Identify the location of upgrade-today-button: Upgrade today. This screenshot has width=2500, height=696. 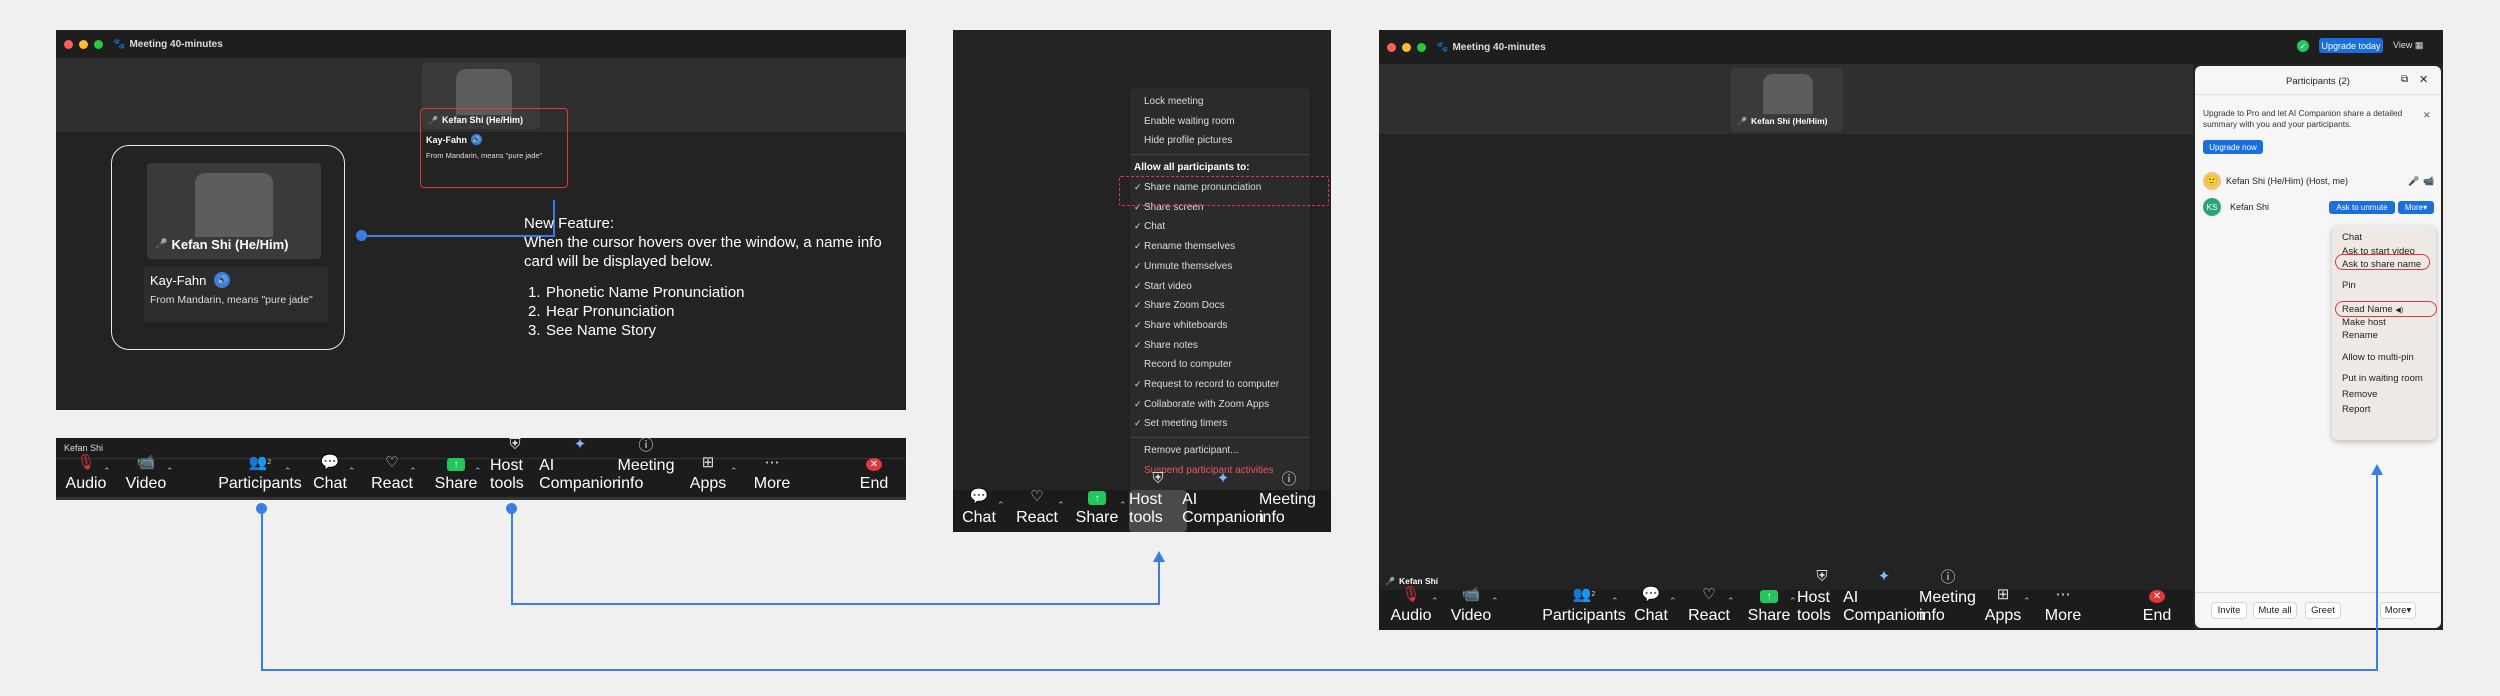
(2351, 45).